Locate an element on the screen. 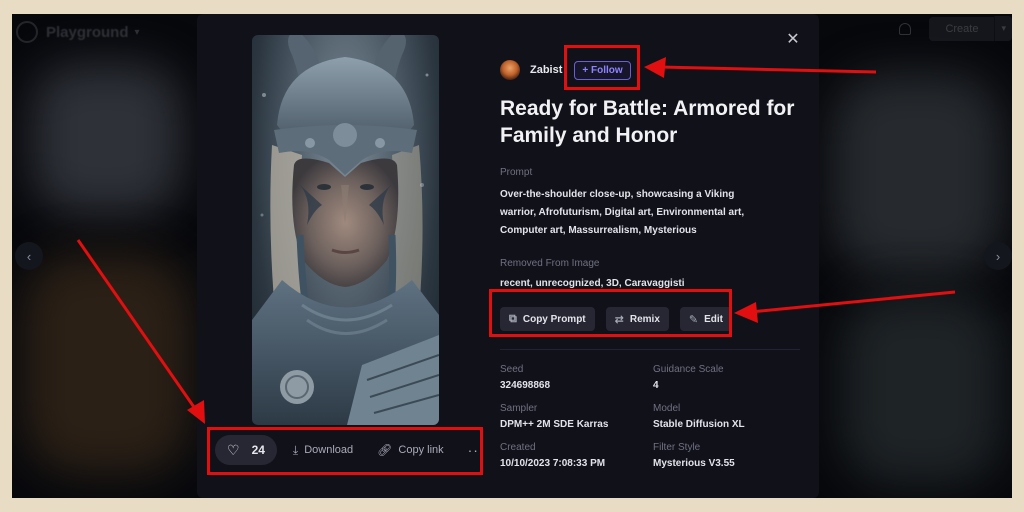 The width and height of the screenshot is (1024, 512). meta-label: Created is located at coordinates (518, 447).